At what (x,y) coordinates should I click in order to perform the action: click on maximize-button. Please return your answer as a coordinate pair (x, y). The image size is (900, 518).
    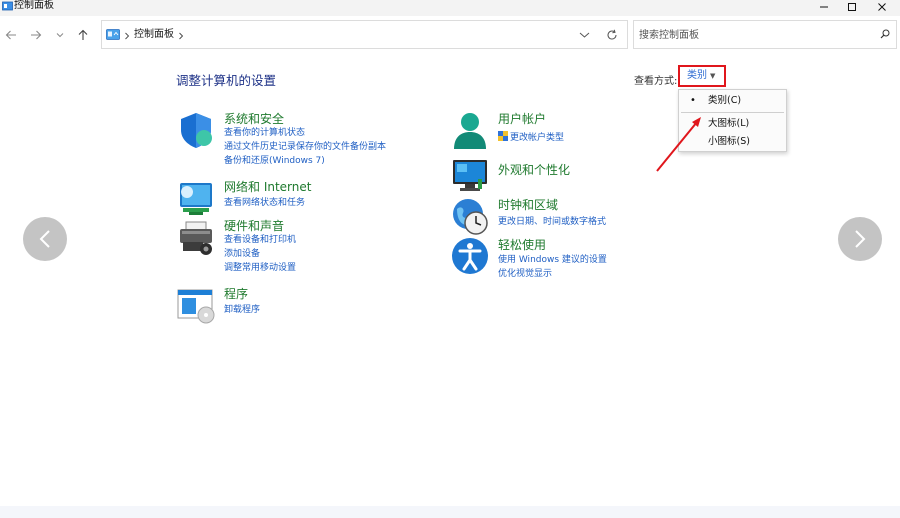
    Looking at the image, I should click on (852, 7).